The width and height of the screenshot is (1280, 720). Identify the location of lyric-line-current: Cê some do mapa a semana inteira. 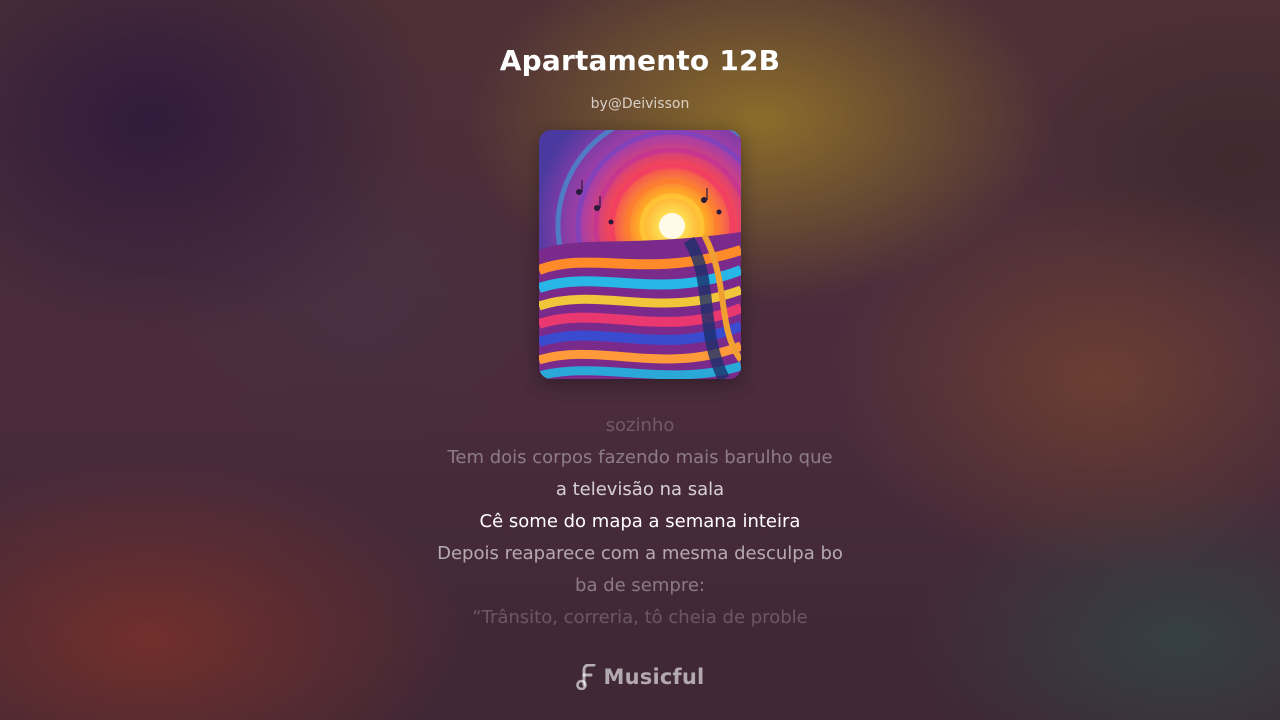
(640, 522).